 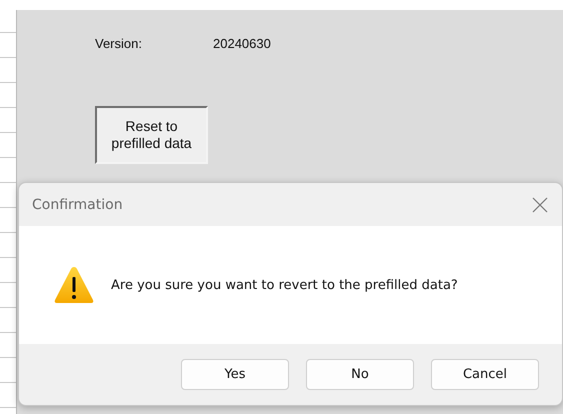 I want to click on dialog-message: Are you sure you want to revert to the prefilled data?, so click(x=284, y=285).